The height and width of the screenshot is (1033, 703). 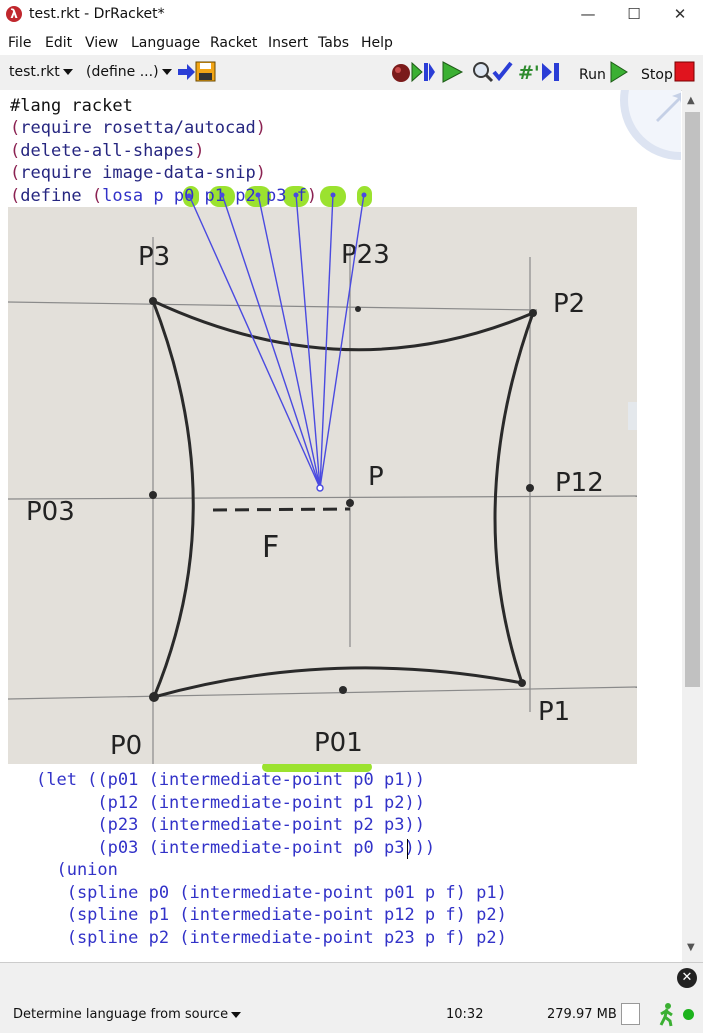 I want to click on binding-arrows, so click(x=276, y=342).